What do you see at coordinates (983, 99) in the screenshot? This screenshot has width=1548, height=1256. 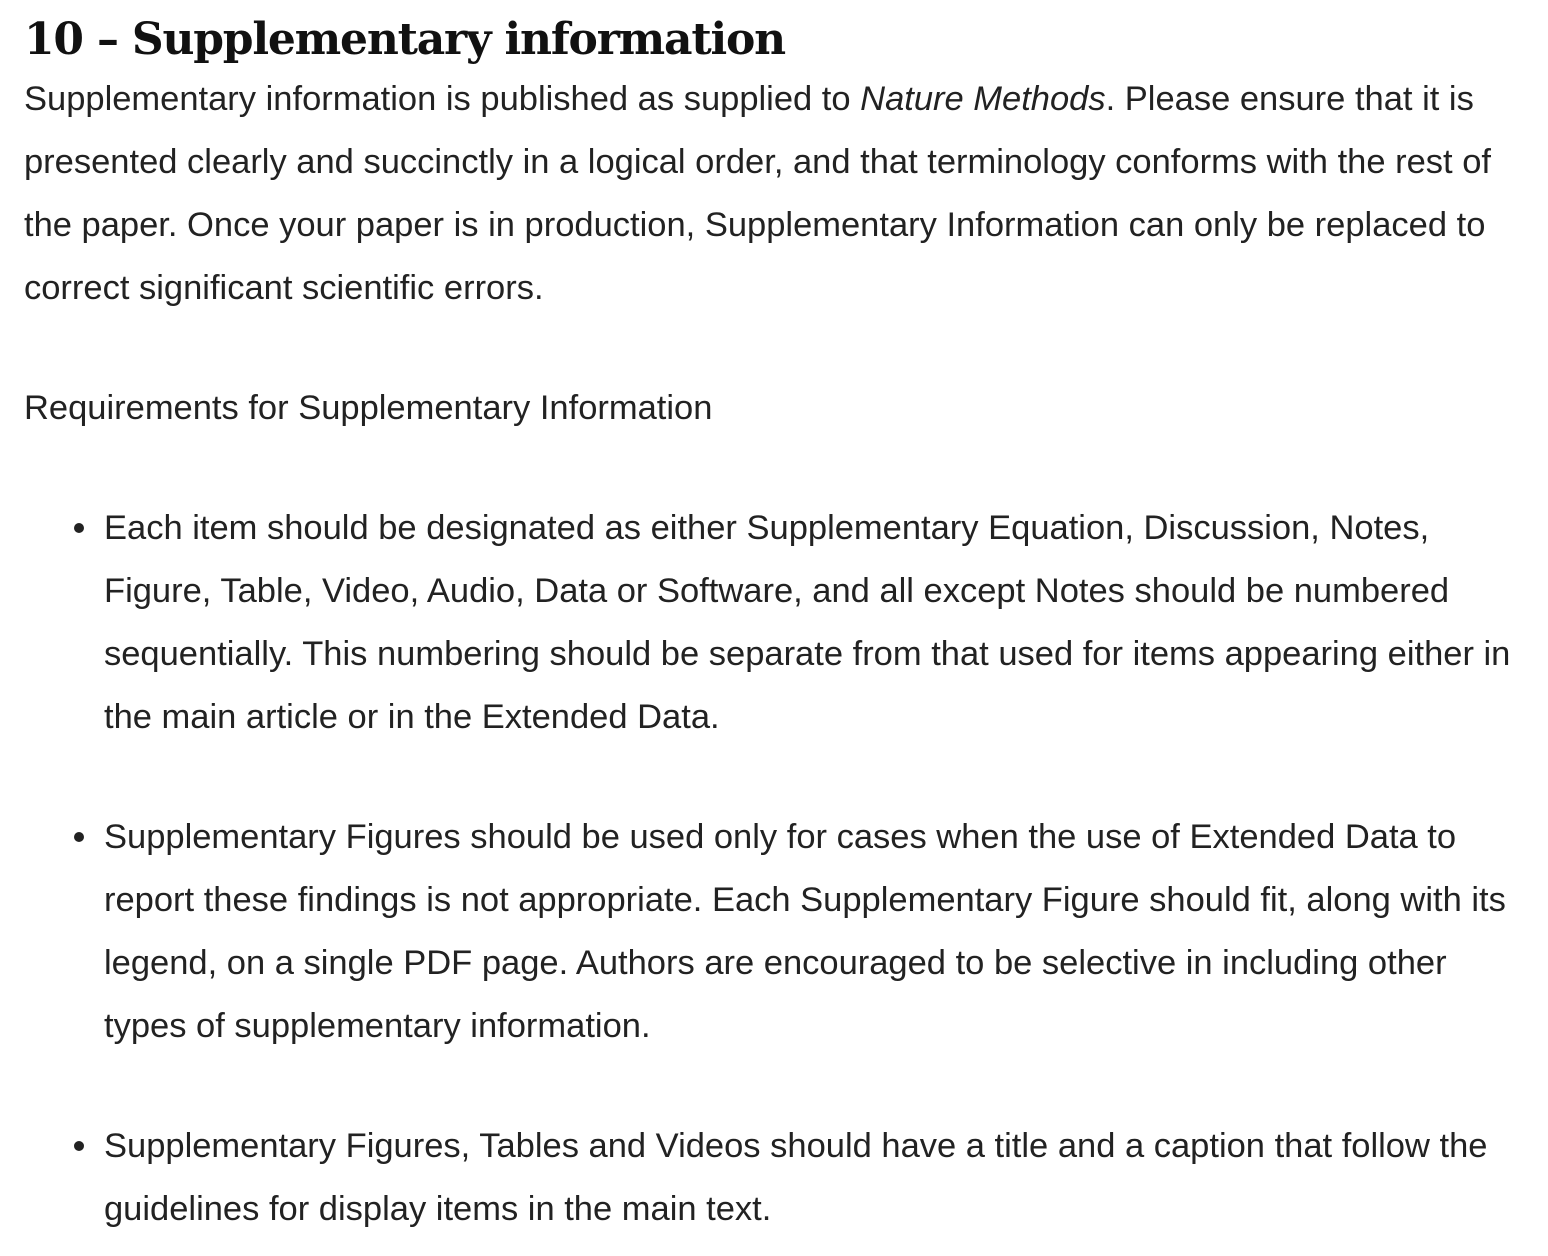 I see `journal-name: Nature Methods` at bounding box center [983, 99].